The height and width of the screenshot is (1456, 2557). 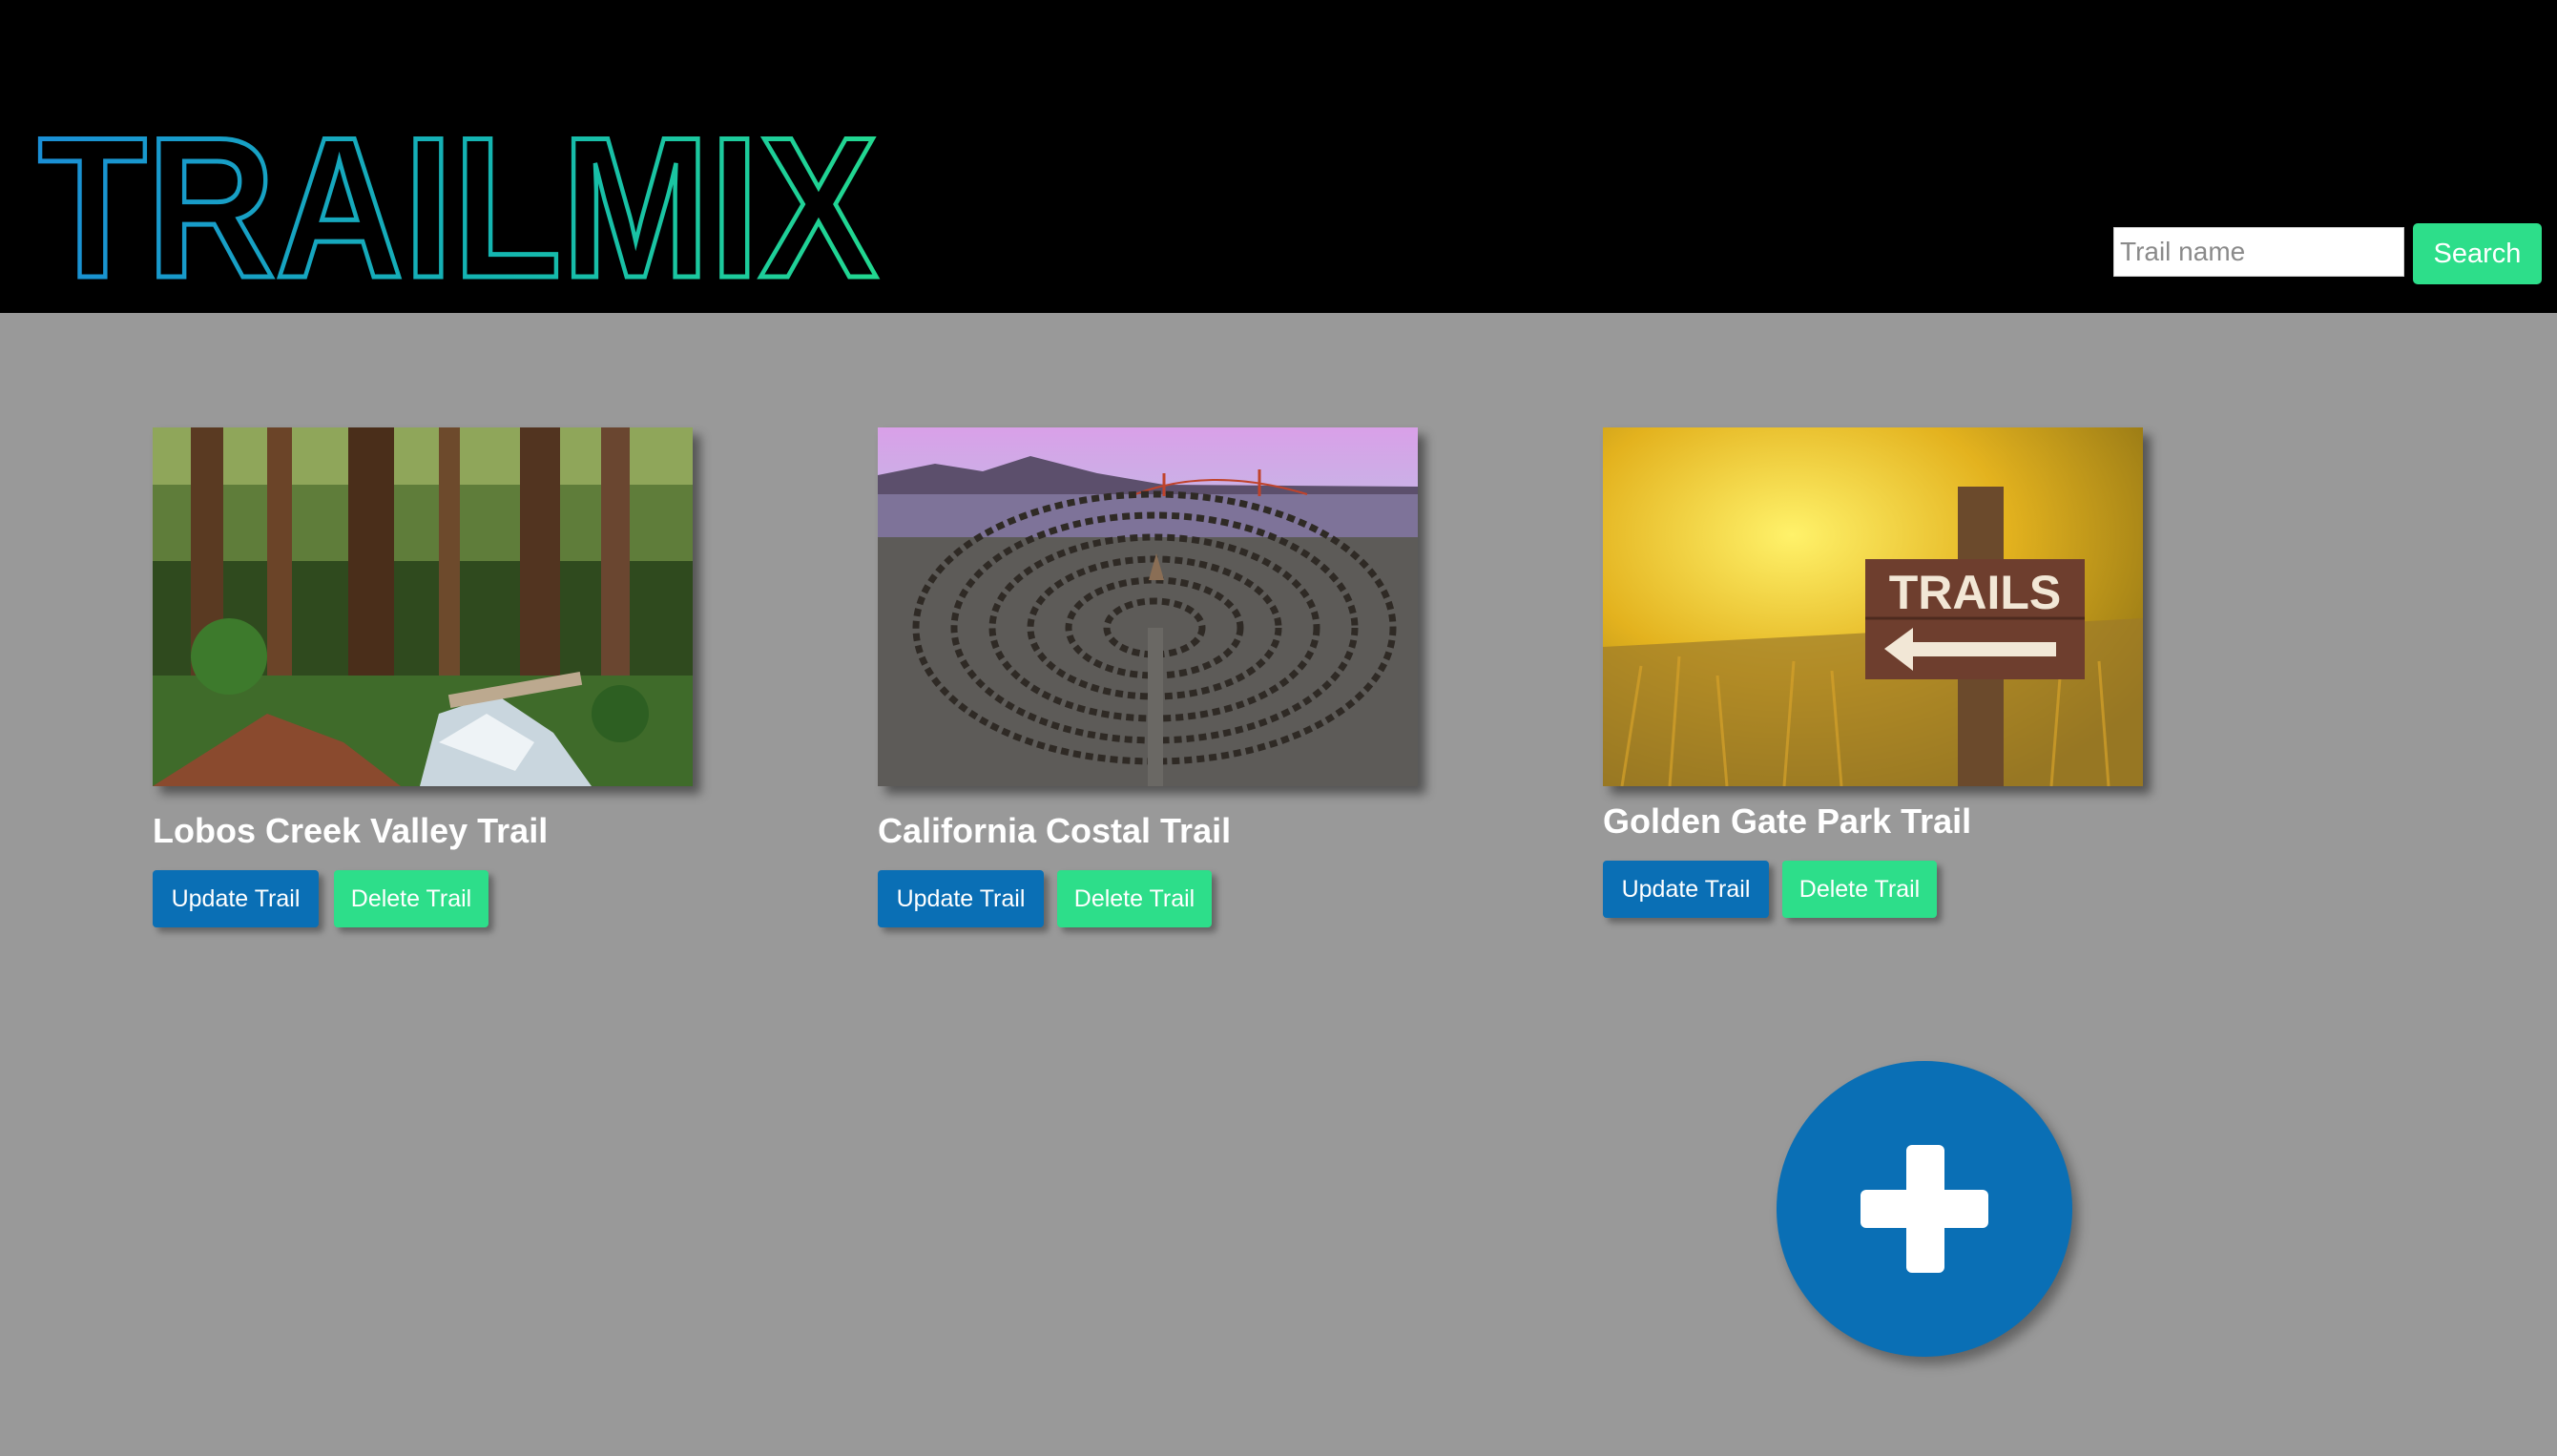 I want to click on trail-image: TRAILS, so click(x=1873, y=607).